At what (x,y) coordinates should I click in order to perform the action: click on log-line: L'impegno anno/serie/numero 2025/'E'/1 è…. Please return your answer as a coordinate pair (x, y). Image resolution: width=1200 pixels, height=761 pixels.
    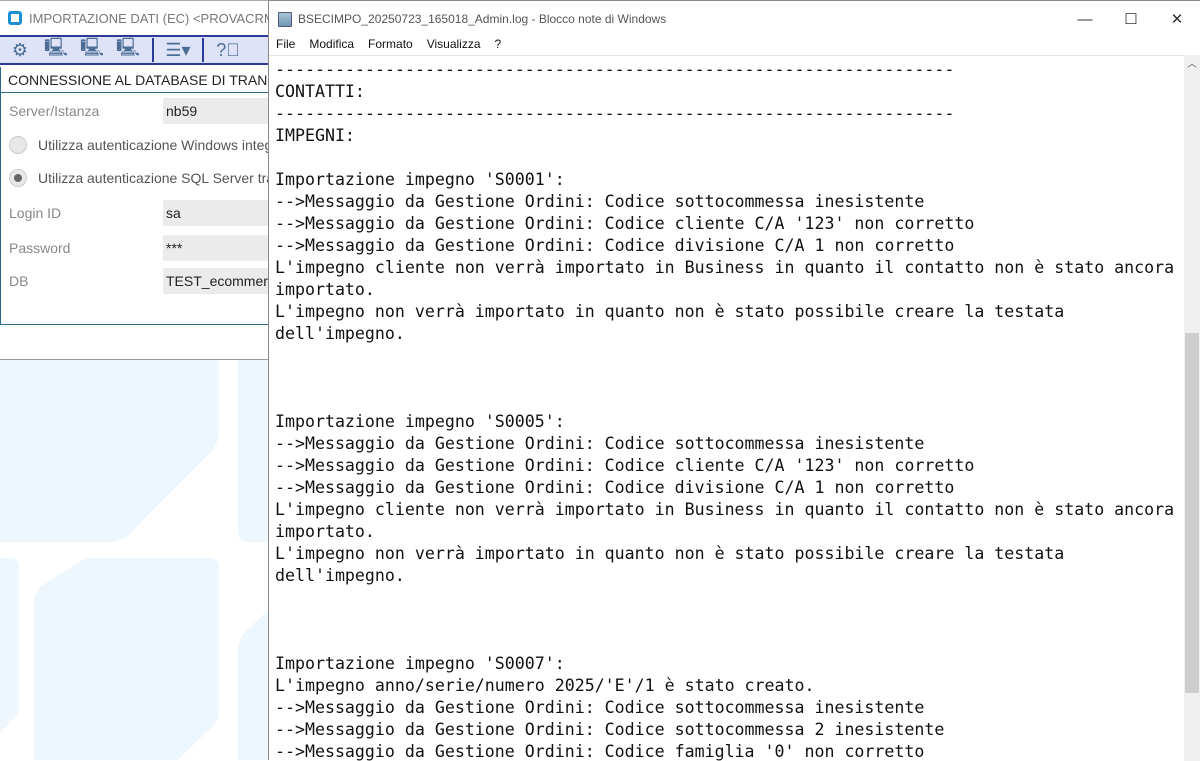
    Looking at the image, I should click on (545, 685).